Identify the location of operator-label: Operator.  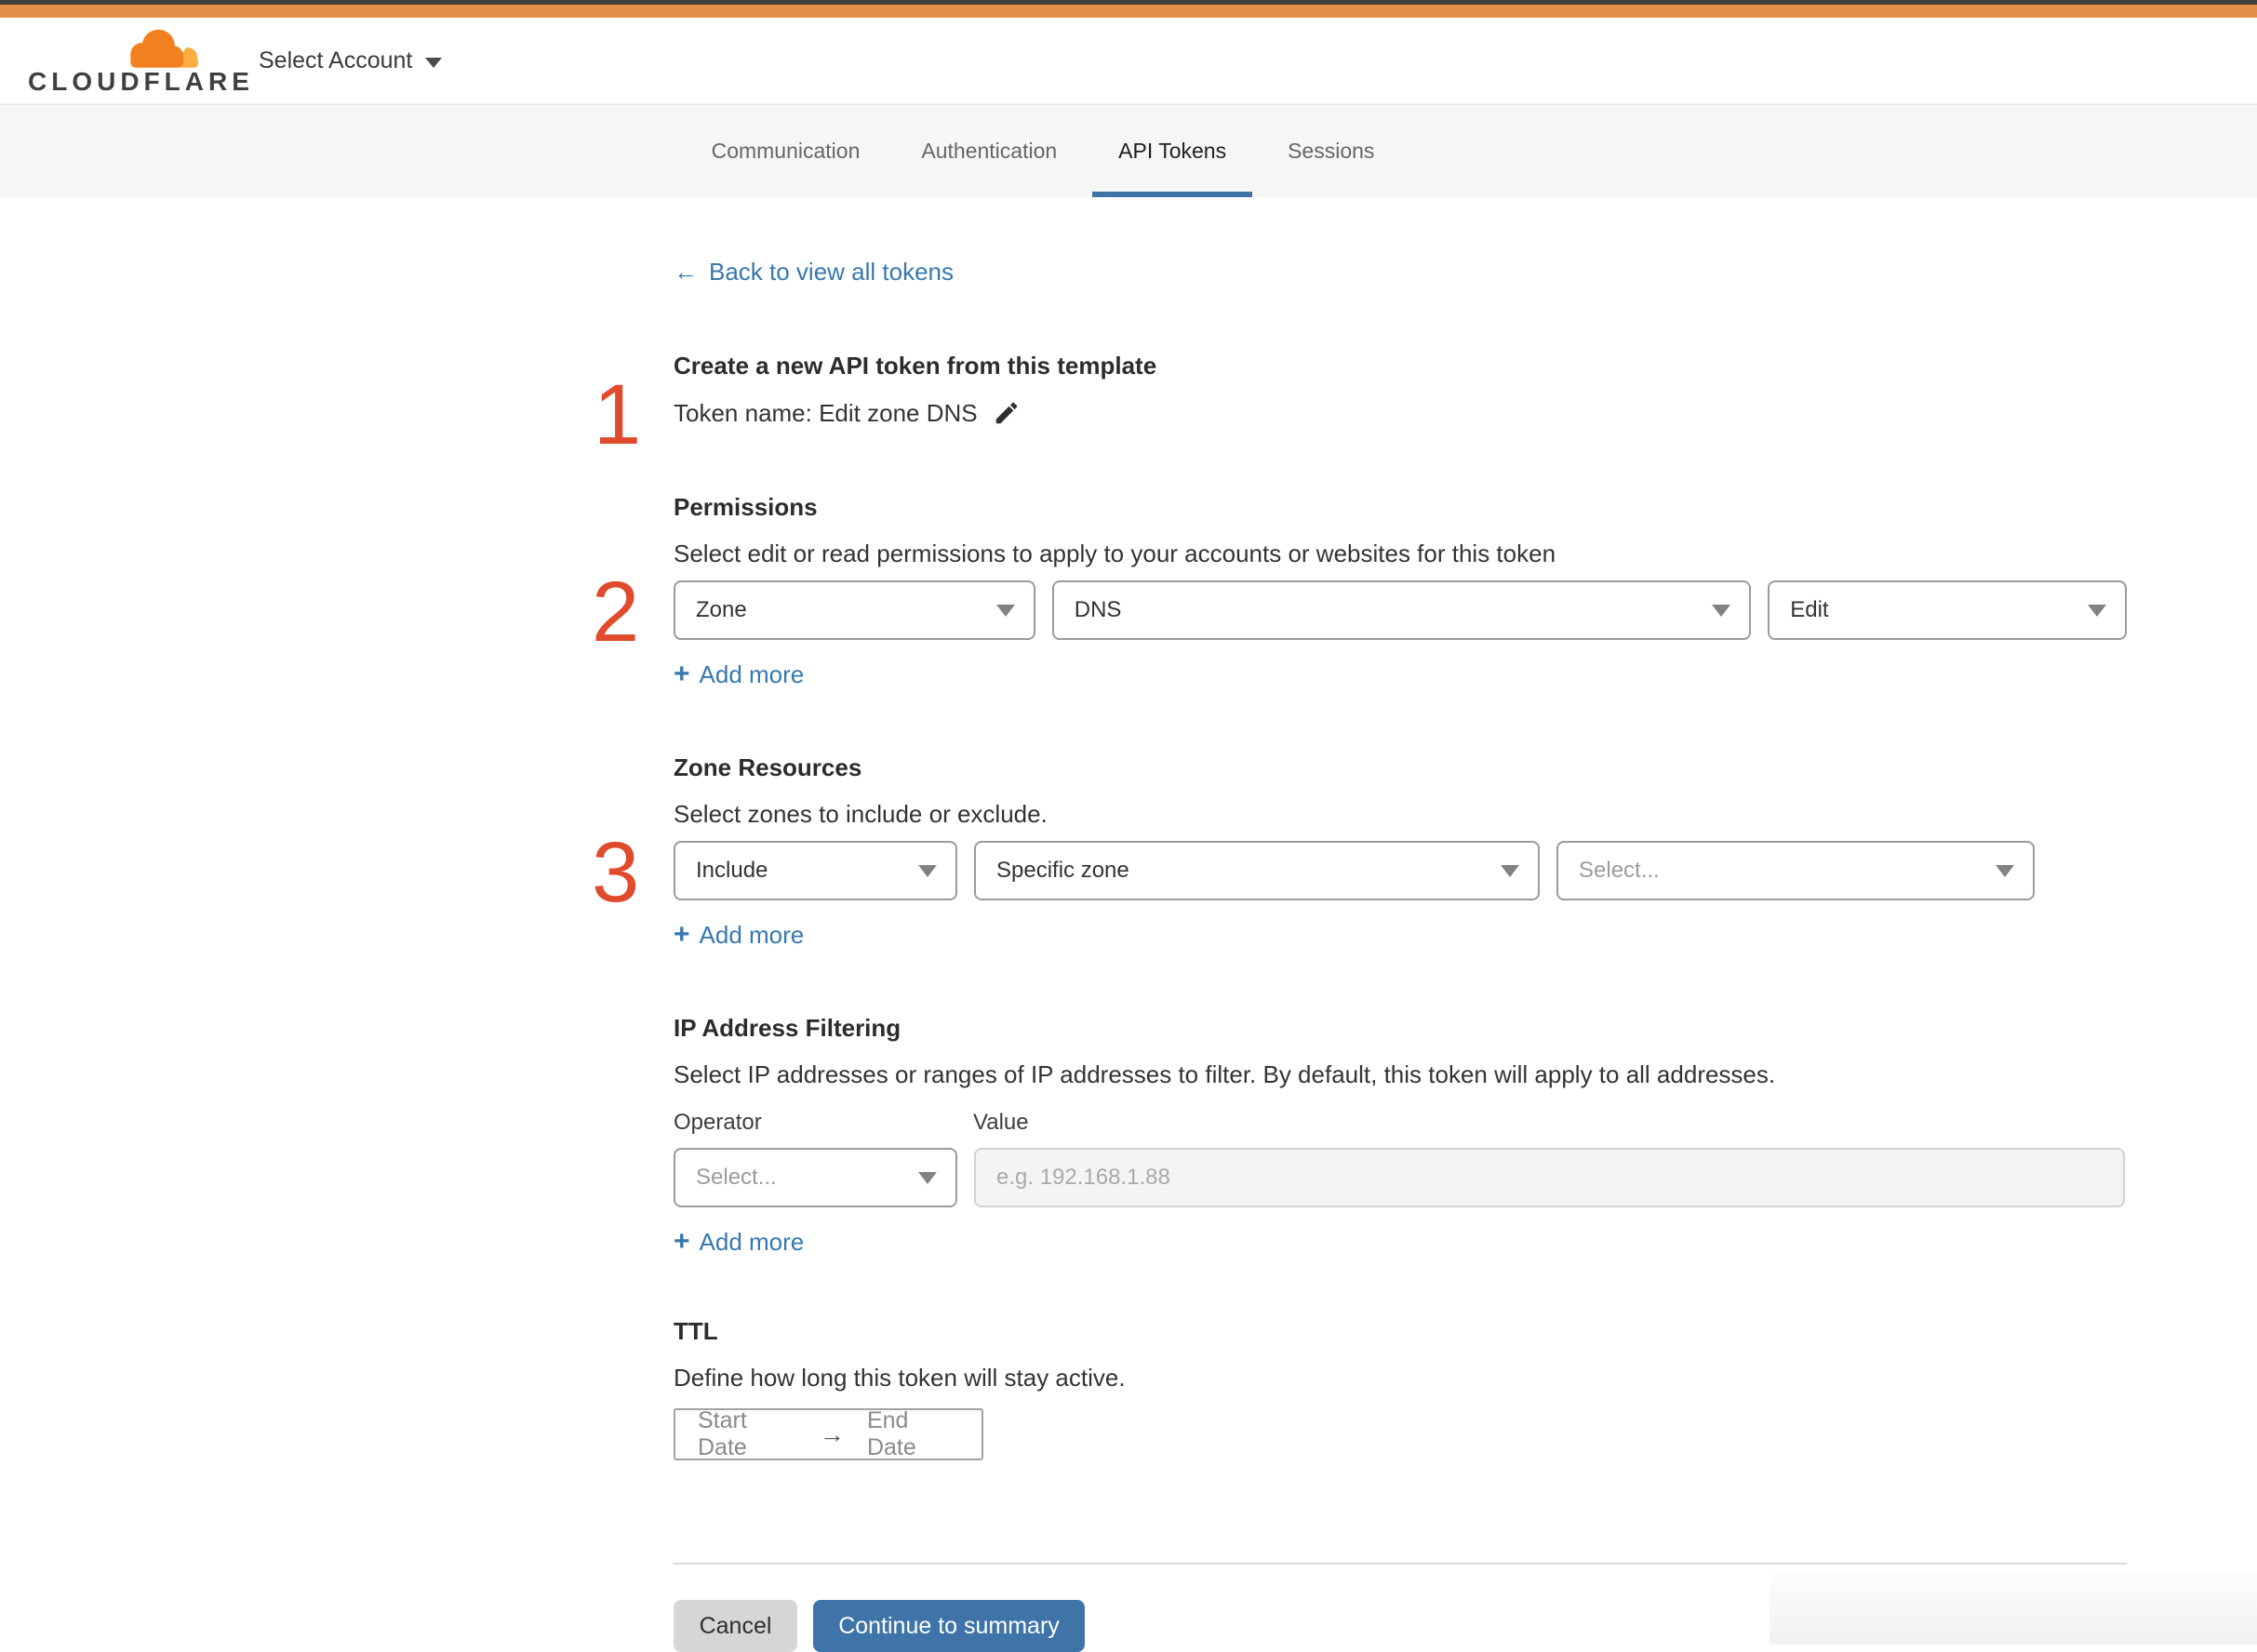
(718, 1122).